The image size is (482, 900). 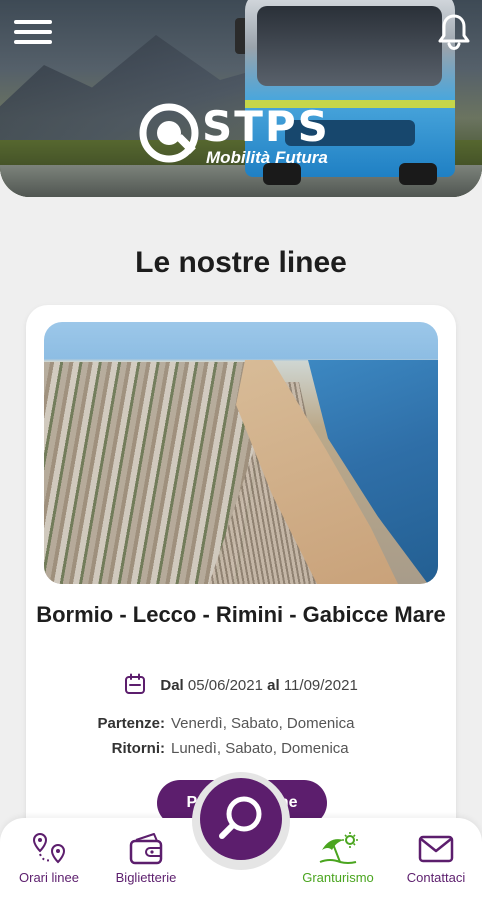 I want to click on nav-item-contattaci: Contattaci, so click(x=436, y=858).